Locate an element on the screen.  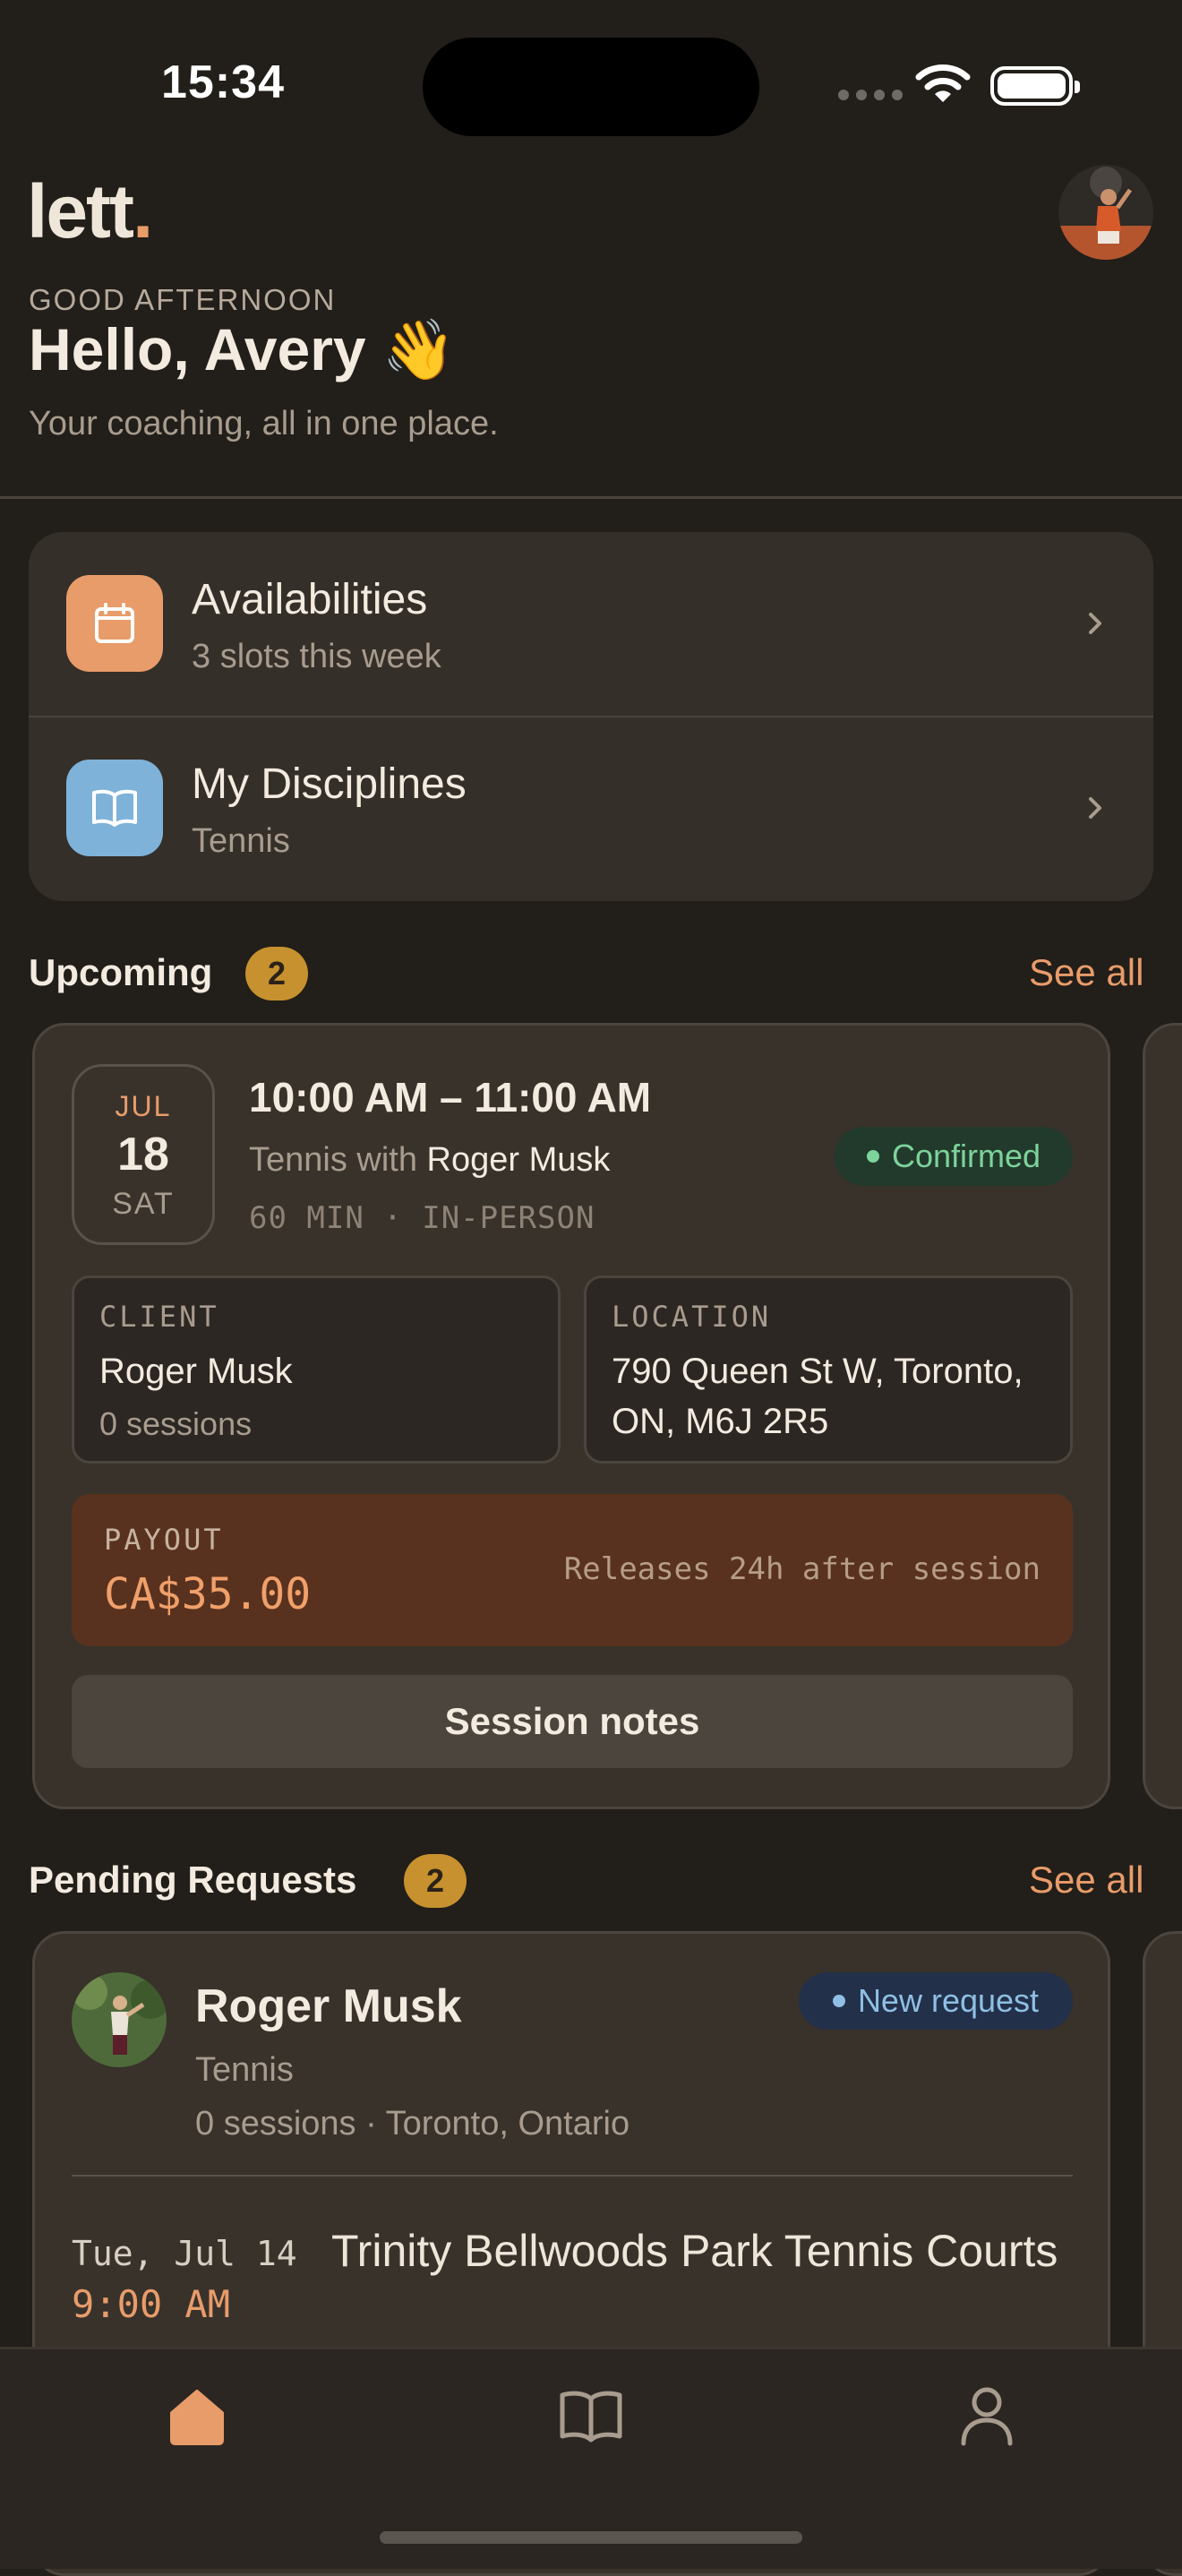
battery-icon is located at coordinates (1035, 86).